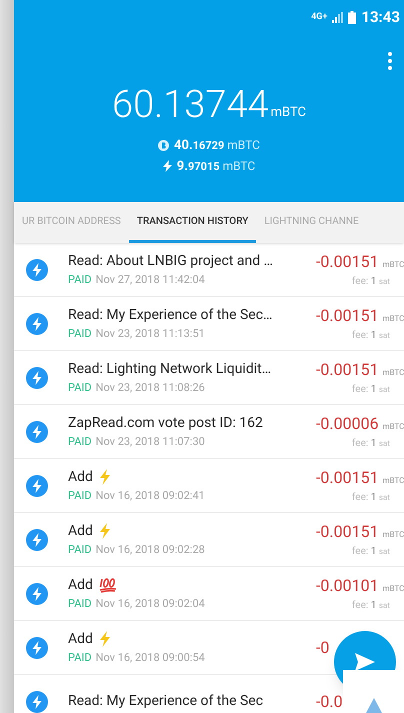 The height and width of the screenshot is (713, 404). I want to click on transaction-date: Nov 16, 2018 09:02:04, so click(150, 604).